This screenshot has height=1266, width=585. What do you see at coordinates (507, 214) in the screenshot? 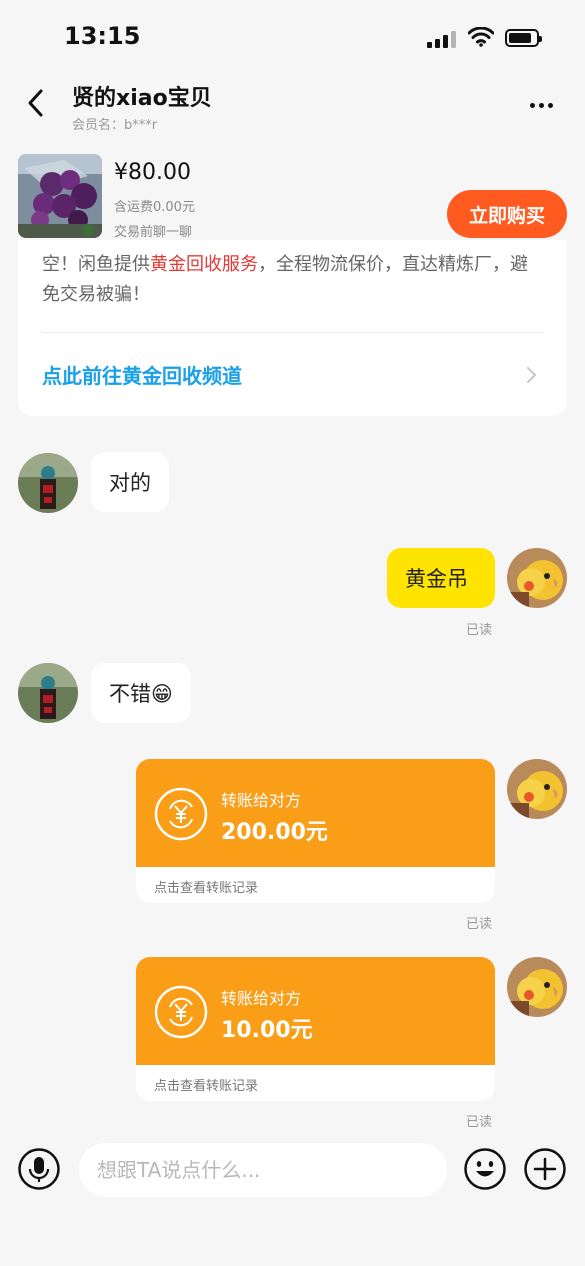
I see `buy-now-button: 立即购买` at bounding box center [507, 214].